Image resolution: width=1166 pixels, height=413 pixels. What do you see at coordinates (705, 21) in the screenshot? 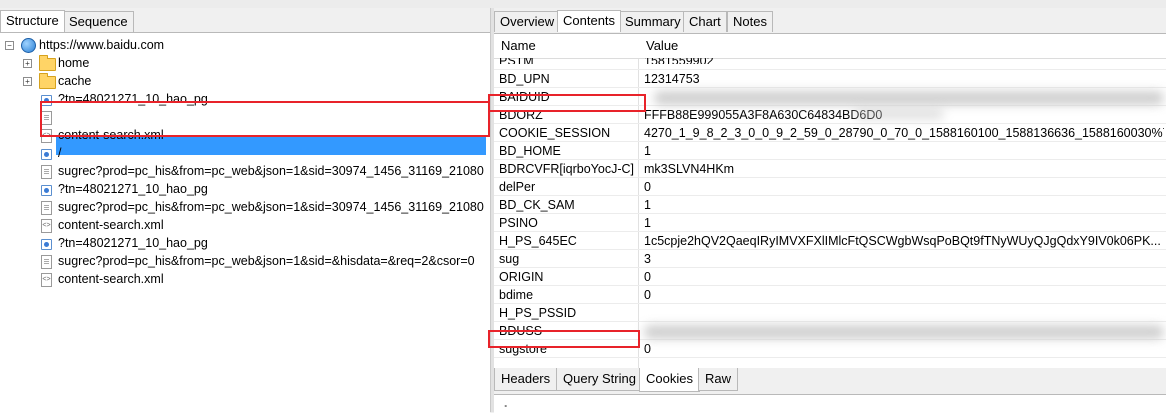
I see `tab-chart: Chart` at bounding box center [705, 21].